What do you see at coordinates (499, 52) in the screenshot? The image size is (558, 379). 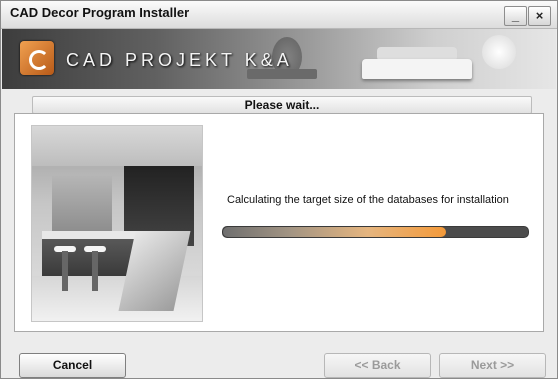 I see `banner-lamp-graphic` at bounding box center [499, 52].